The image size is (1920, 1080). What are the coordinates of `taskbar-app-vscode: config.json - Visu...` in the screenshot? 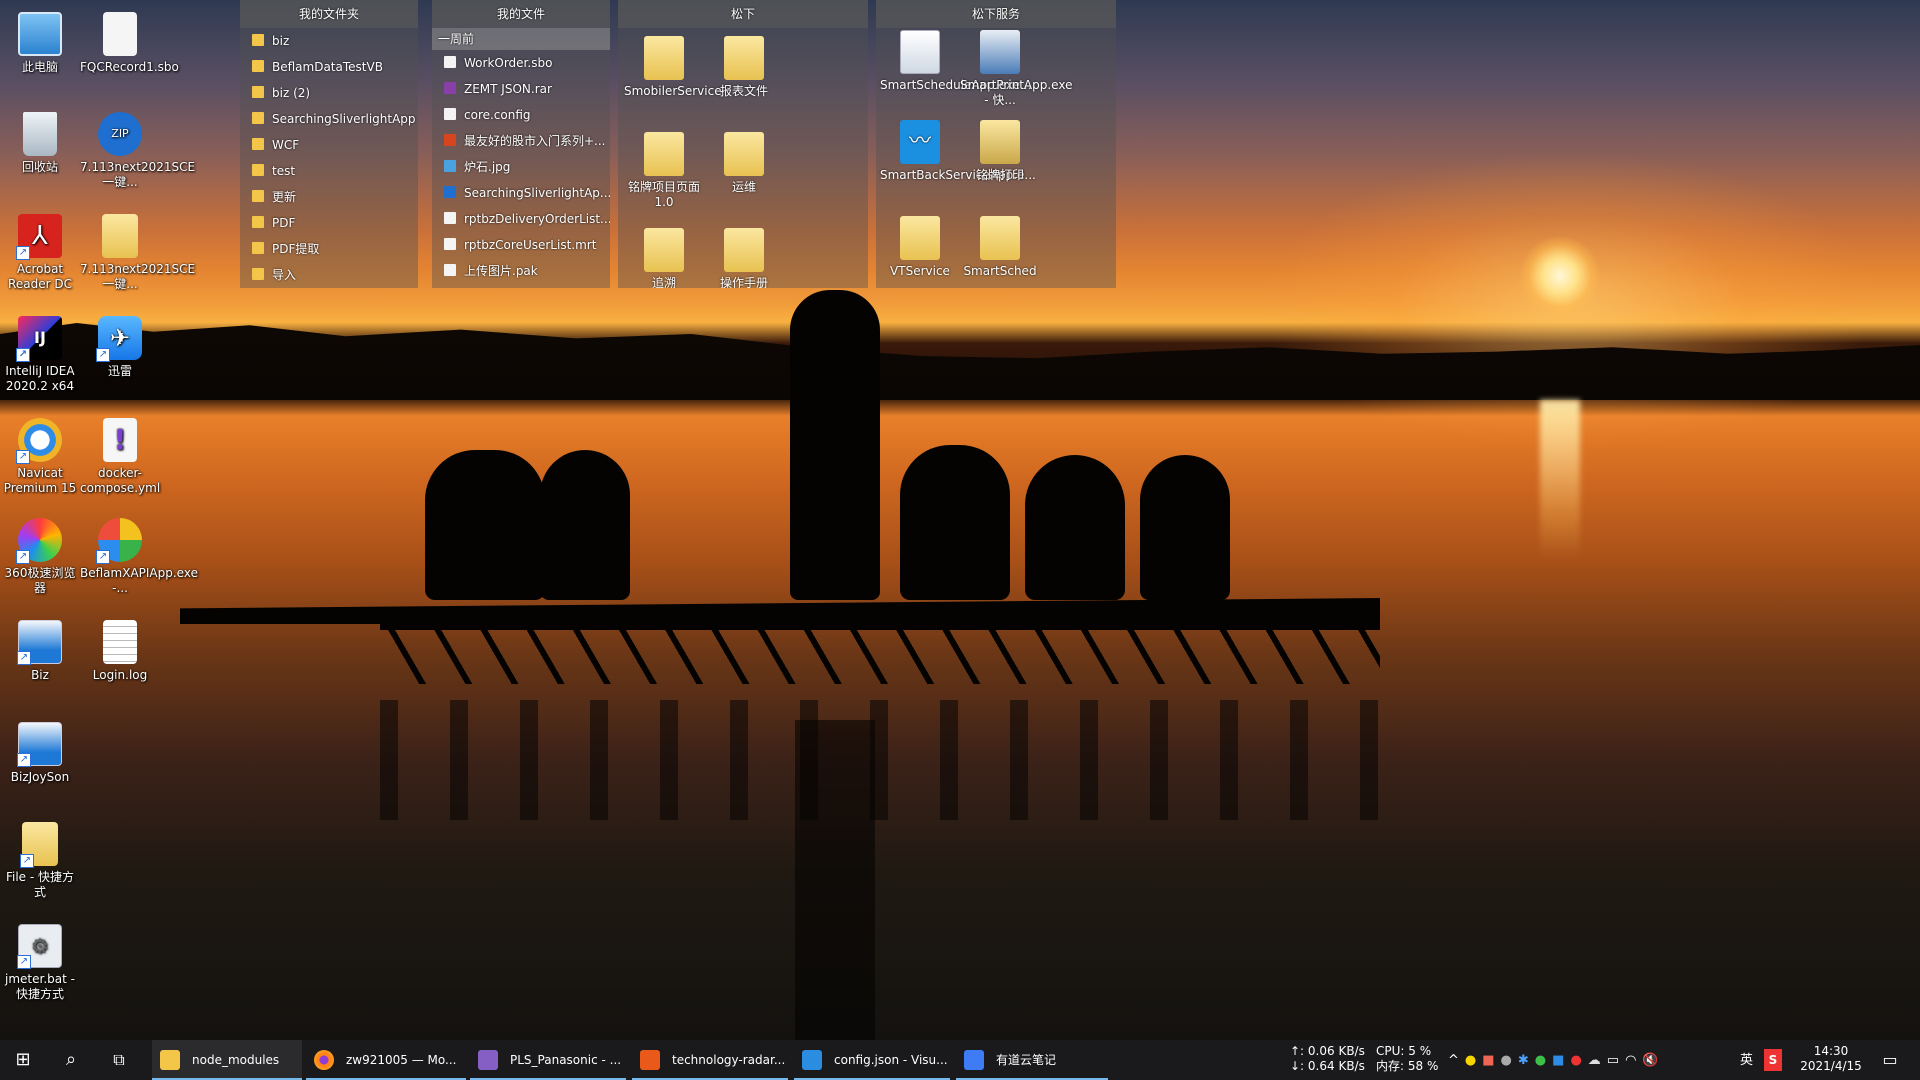 It's located at (872, 1060).